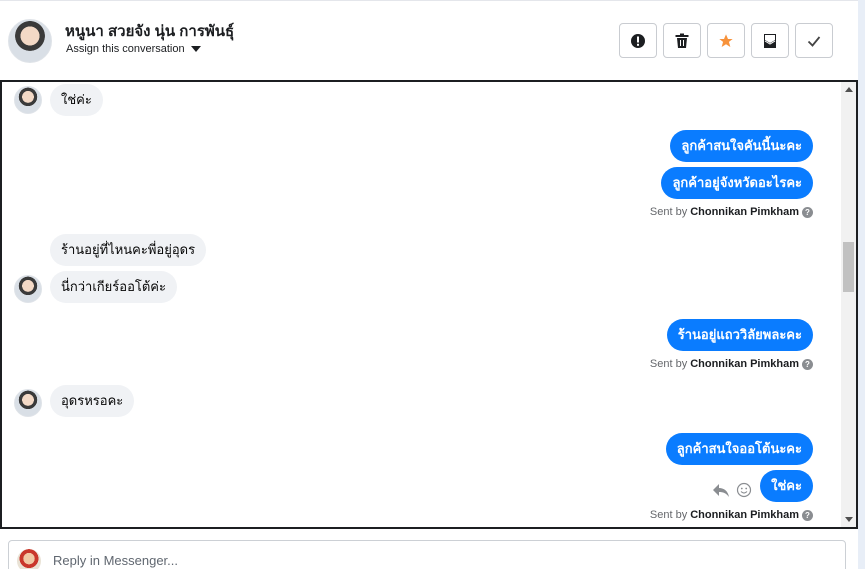  I want to click on check-icon, so click(814, 41).